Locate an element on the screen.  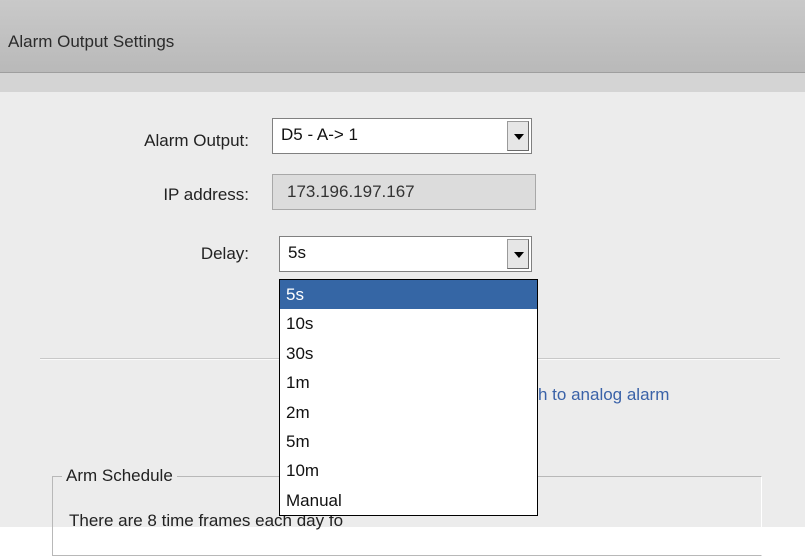
delay-option: 10s is located at coordinates (408, 323).